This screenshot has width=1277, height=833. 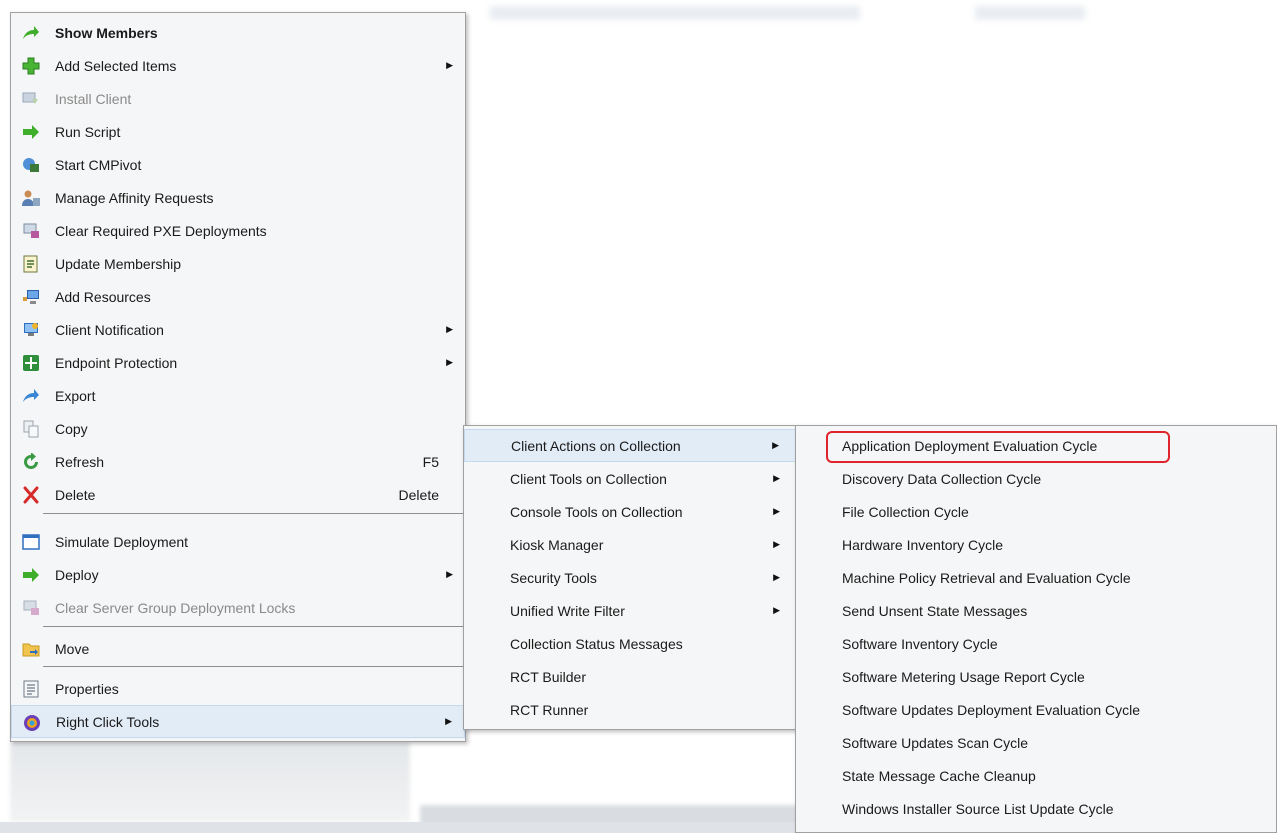 What do you see at coordinates (31, 608) in the screenshot?
I see `locks-icon` at bounding box center [31, 608].